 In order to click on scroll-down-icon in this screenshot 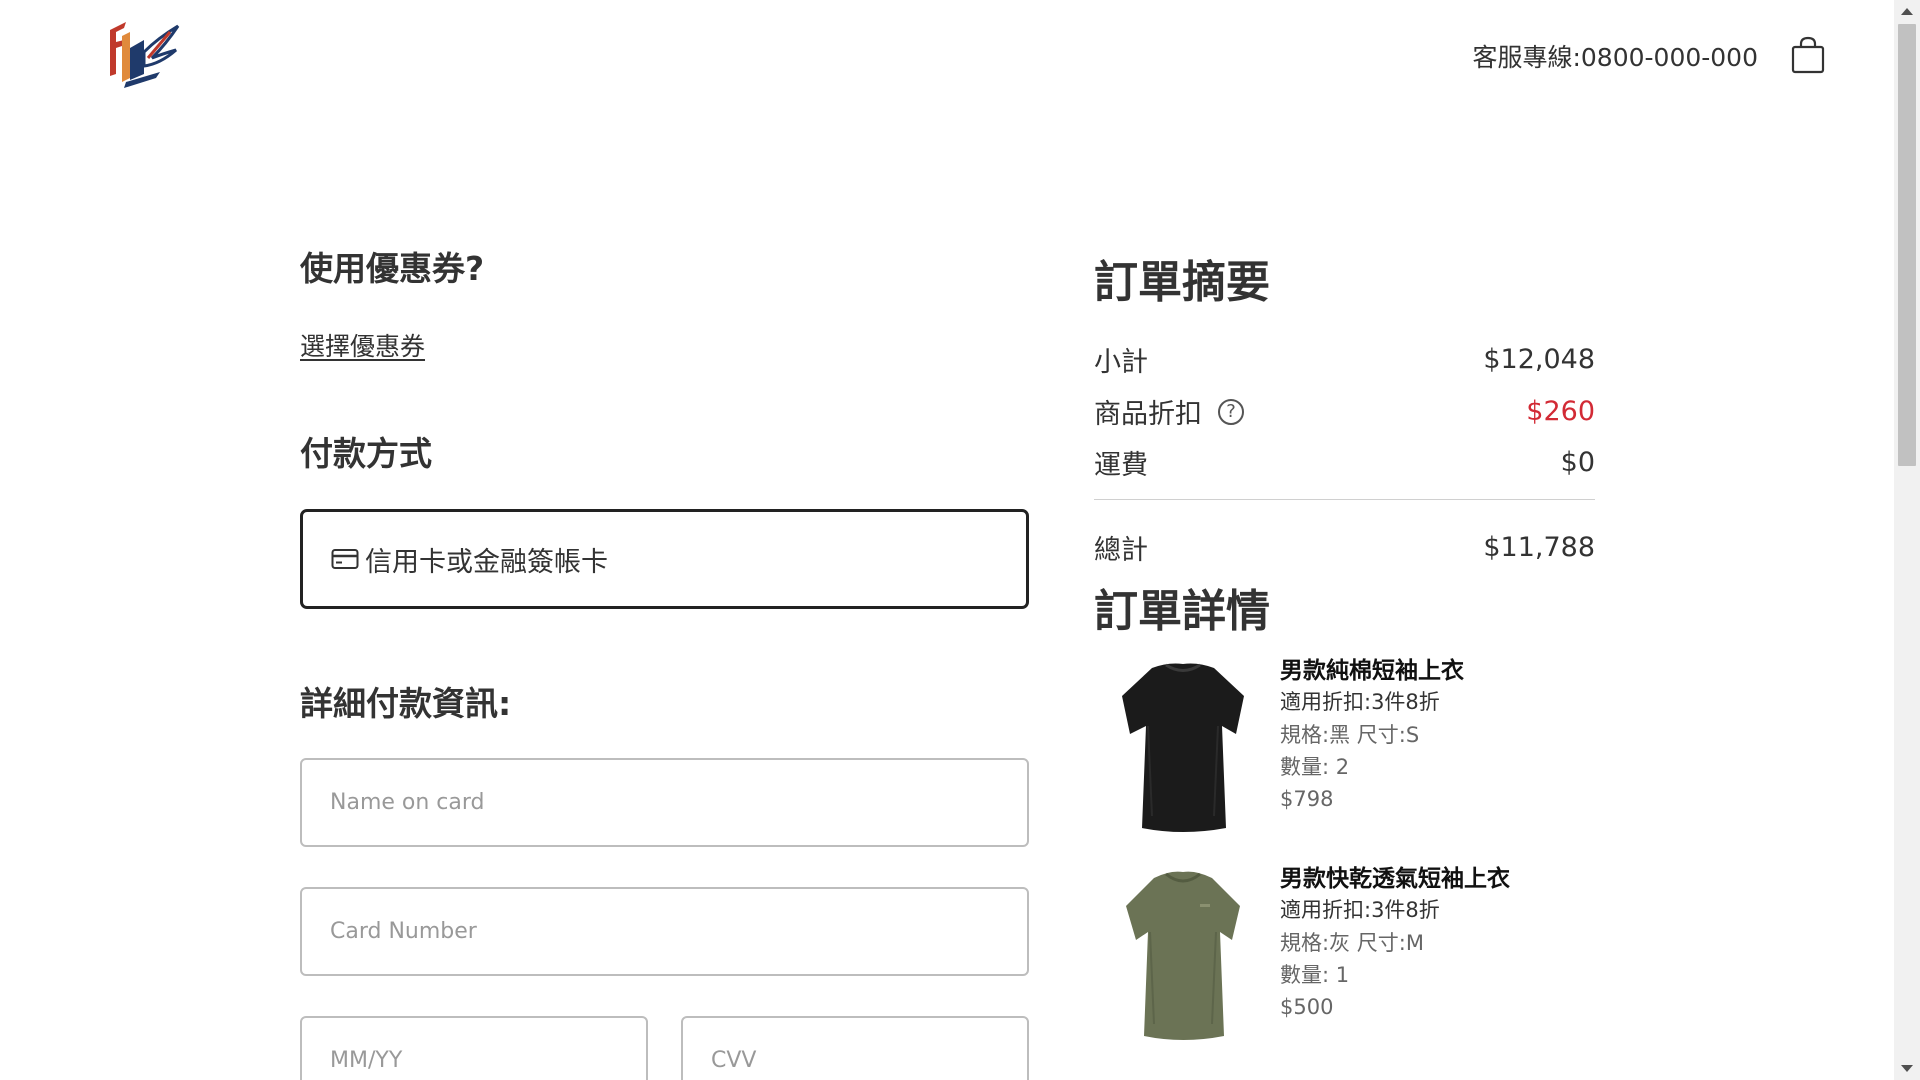, I will do `click(1907, 1068)`.